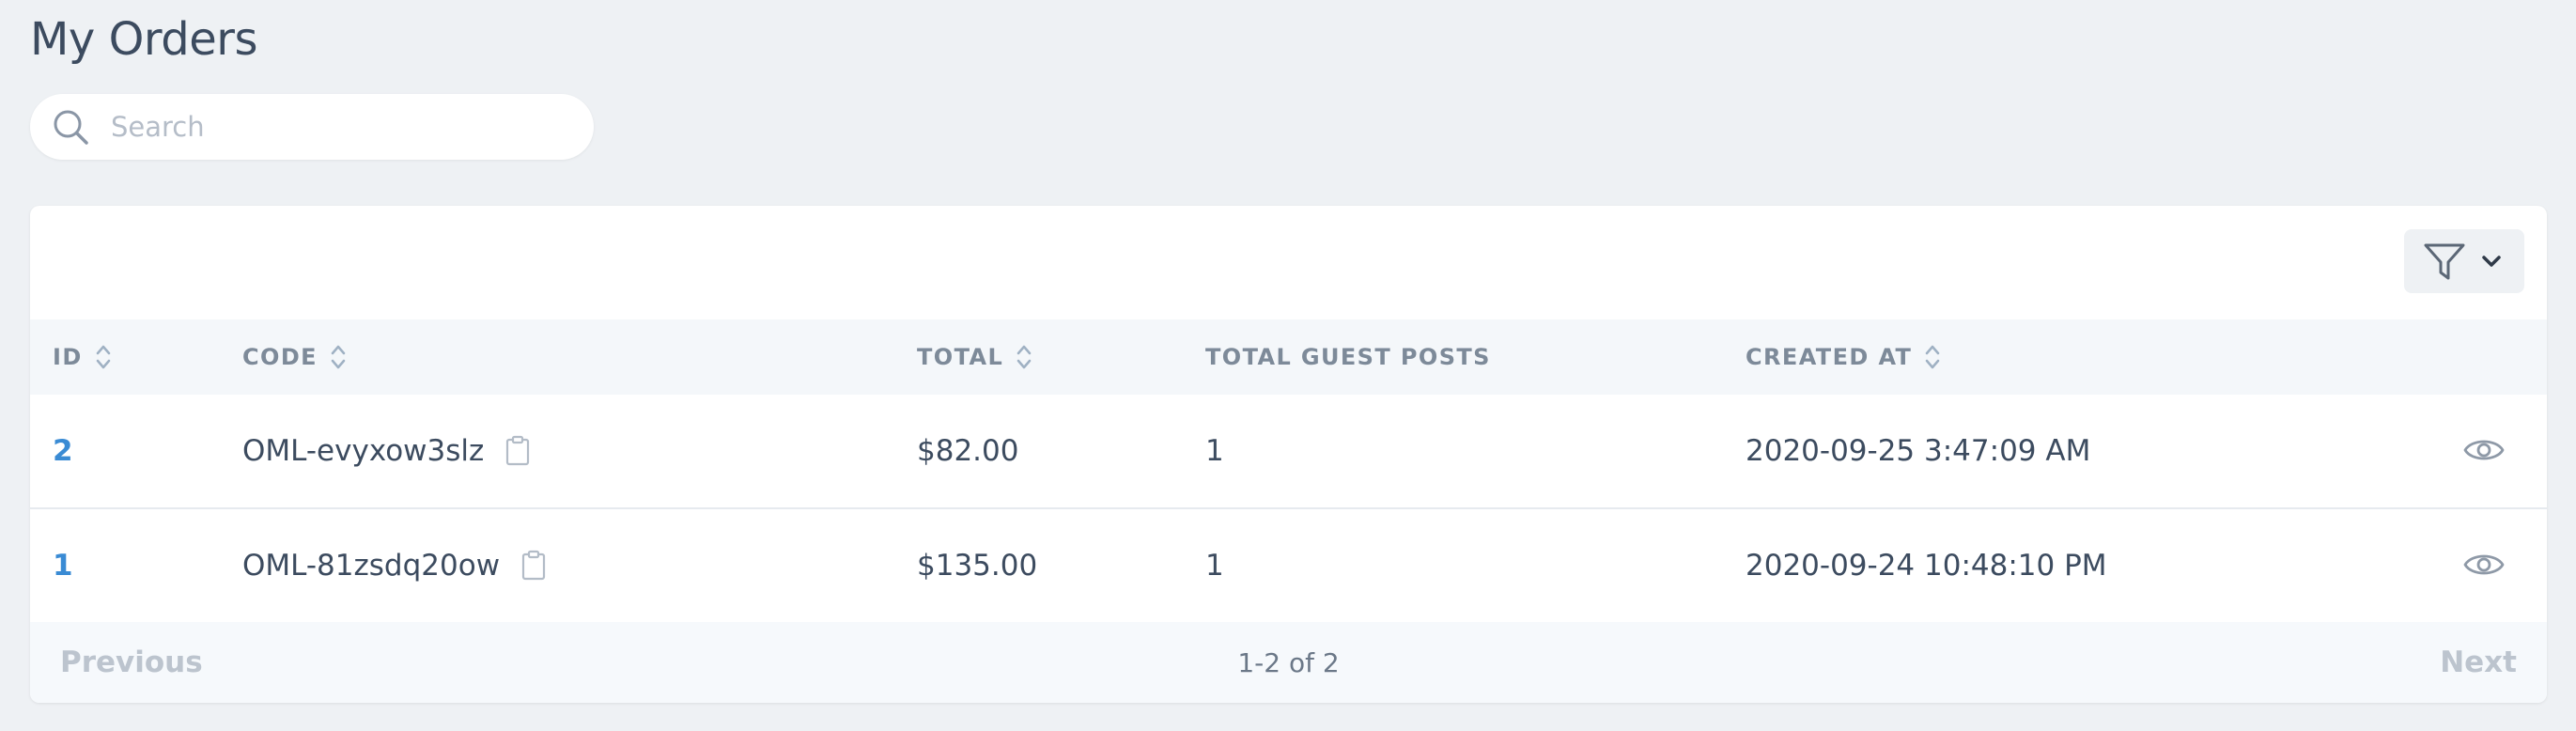 This screenshot has height=731, width=2576. I want to click on column-header-label: TOTAL, so click(961, 357).